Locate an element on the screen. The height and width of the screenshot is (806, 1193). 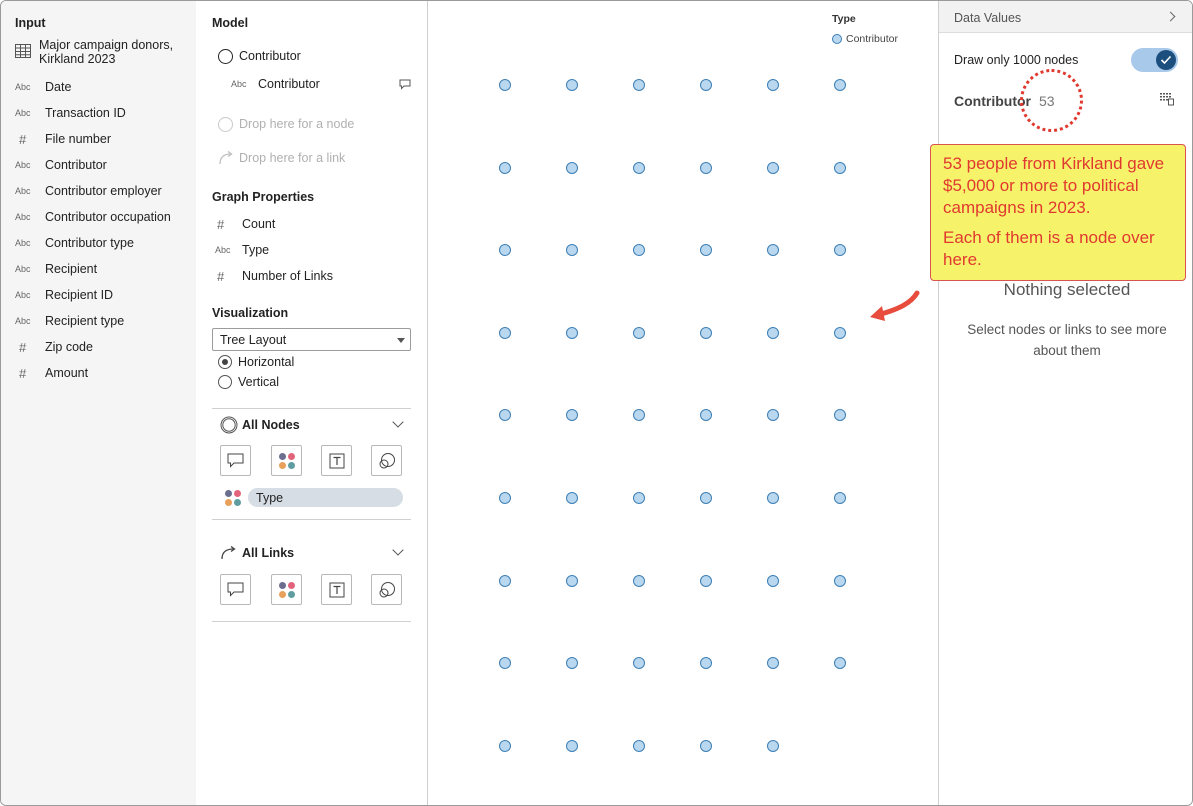
field-item: # Zip code is located at coordinates (54, 347).